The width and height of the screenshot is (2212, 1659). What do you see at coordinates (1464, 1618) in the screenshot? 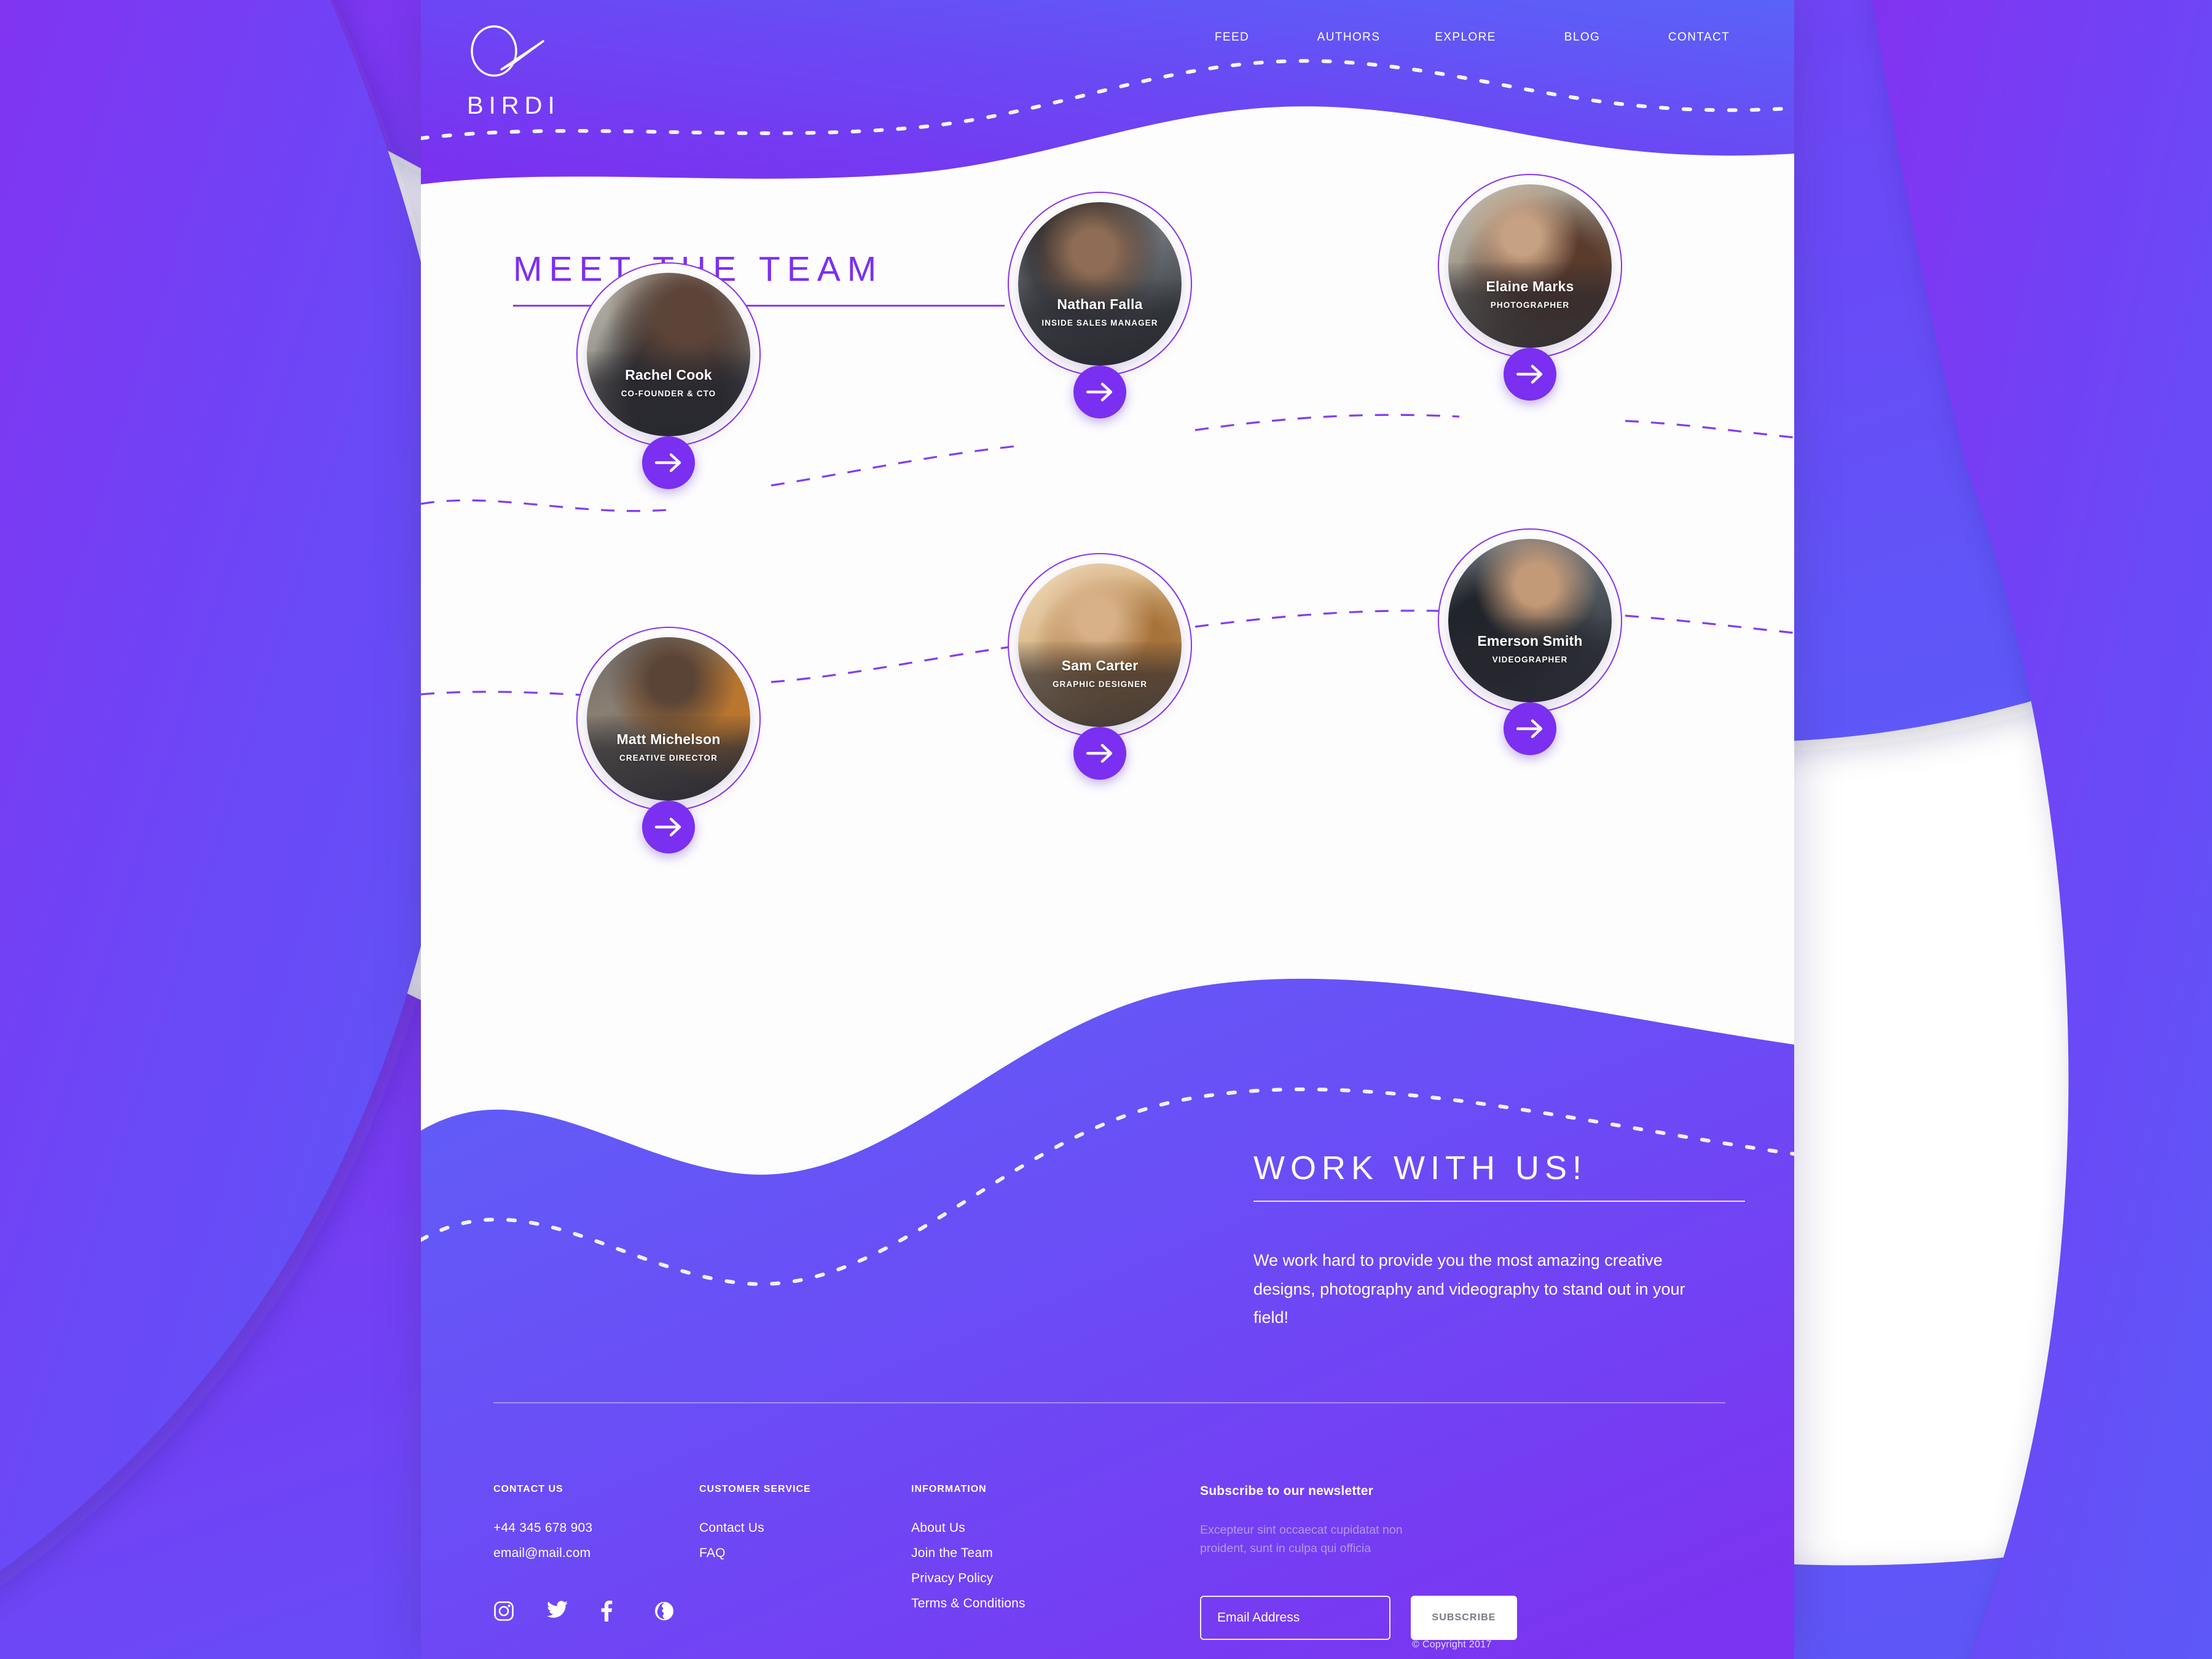
I see `subscribe-button: SUBSCRIBE` at bounding box center [1464, 1618].